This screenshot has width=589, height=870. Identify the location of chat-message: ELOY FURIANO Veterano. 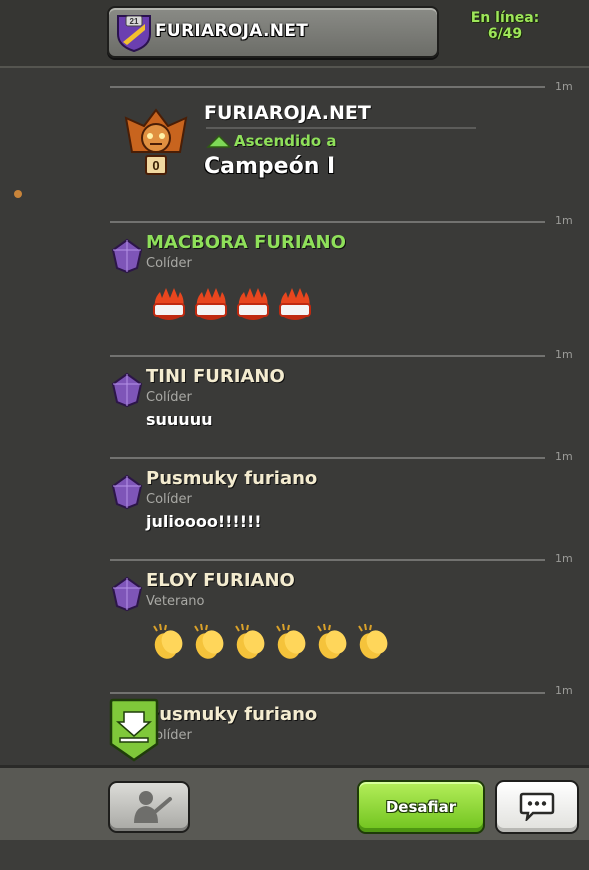
(330, 630).